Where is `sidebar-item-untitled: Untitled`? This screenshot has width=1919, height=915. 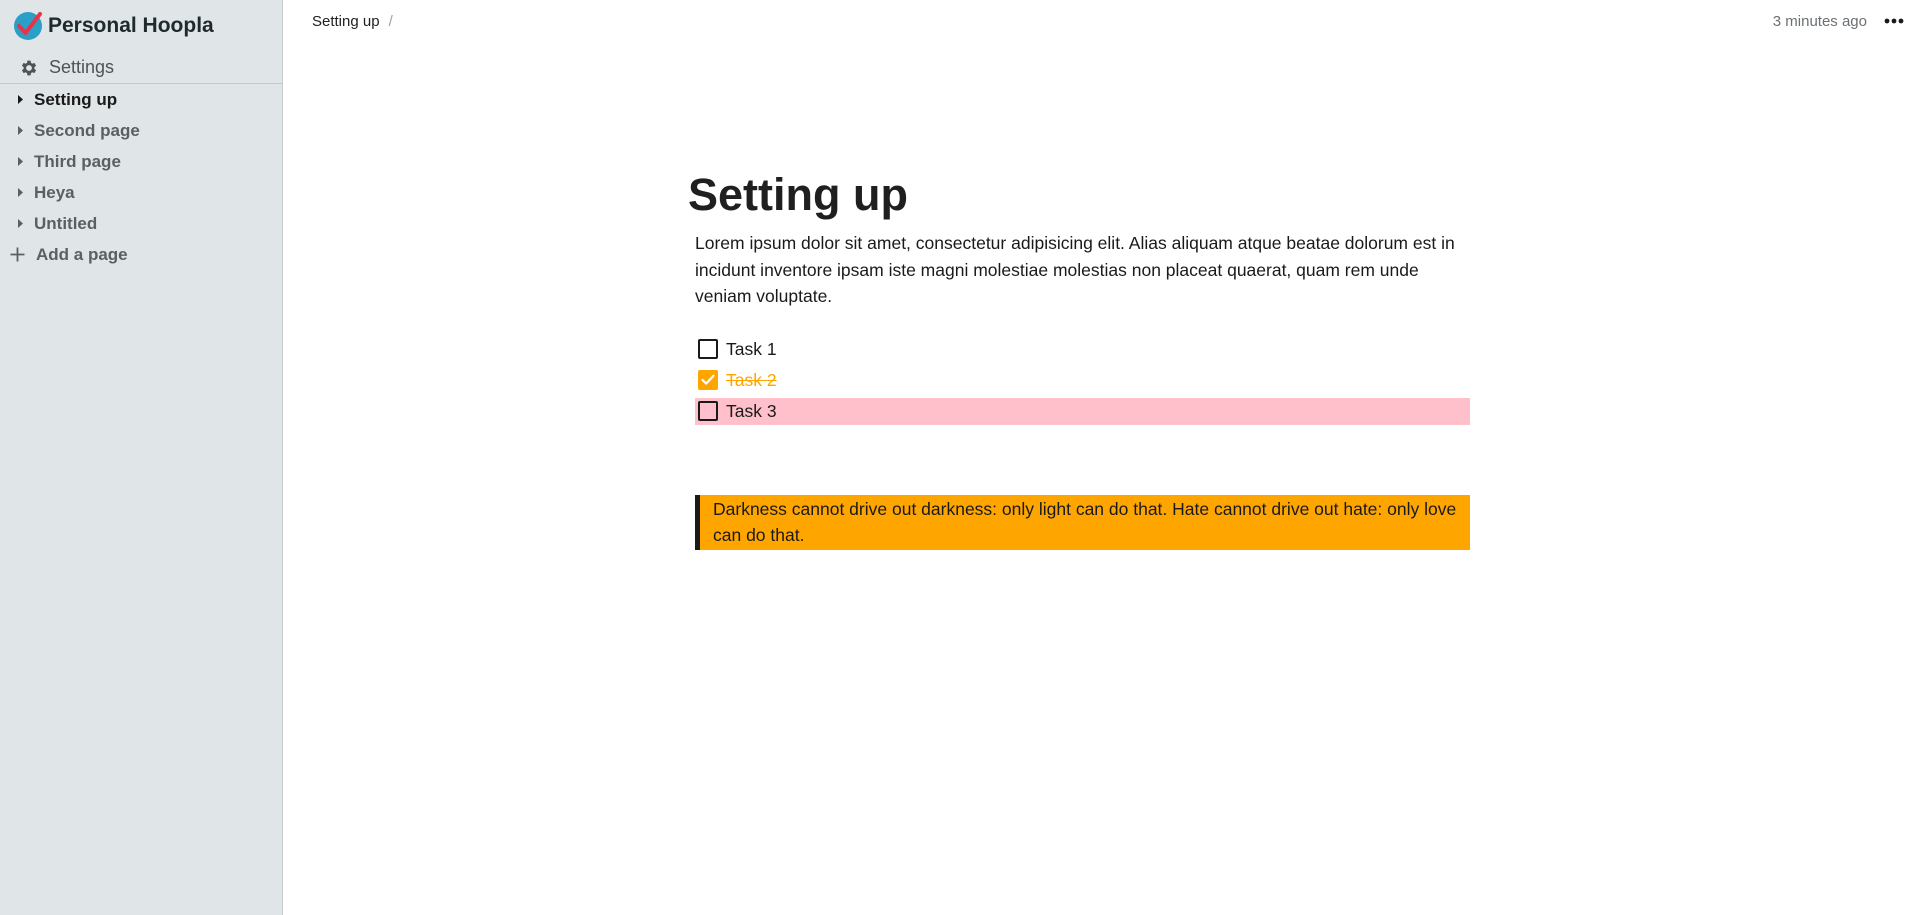 sidebar-item-untitled: Untitled is located at coordinates (141, 223).